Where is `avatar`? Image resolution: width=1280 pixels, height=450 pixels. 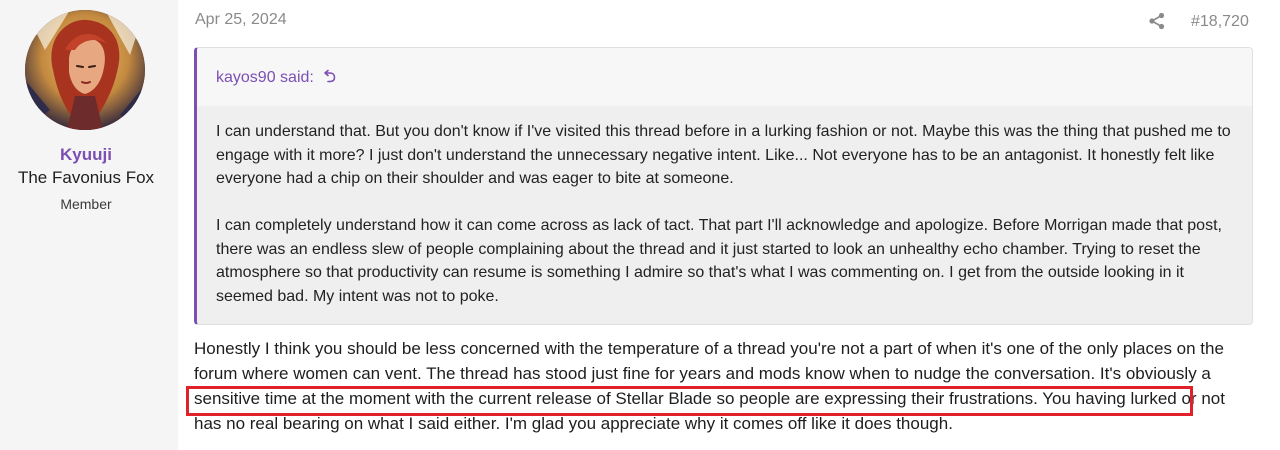
avatar is located at coordinates (85, 70).